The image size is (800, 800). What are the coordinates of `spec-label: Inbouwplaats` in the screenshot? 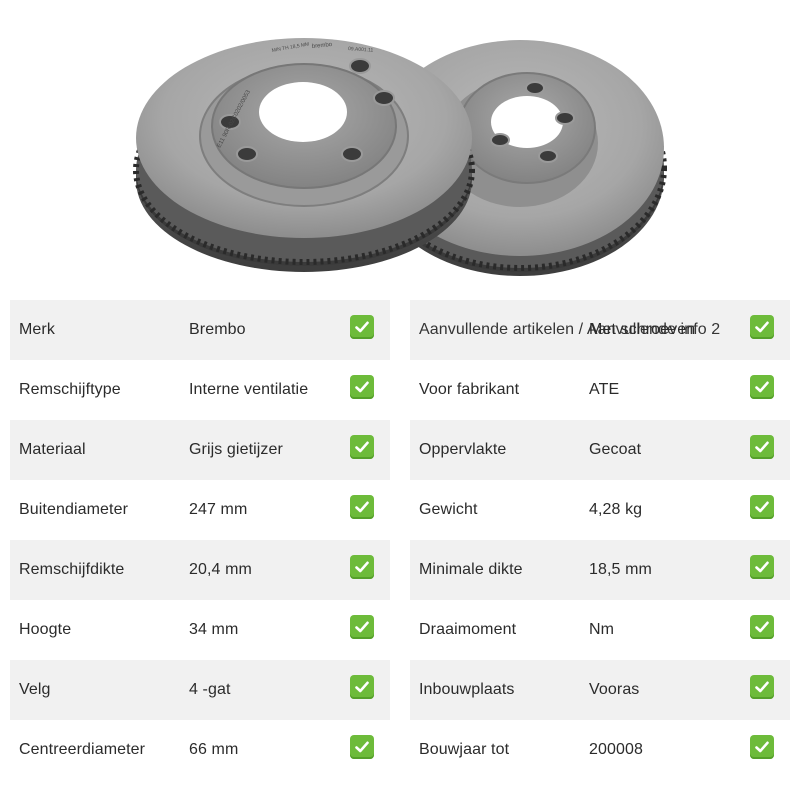 It's located at (467, 689).